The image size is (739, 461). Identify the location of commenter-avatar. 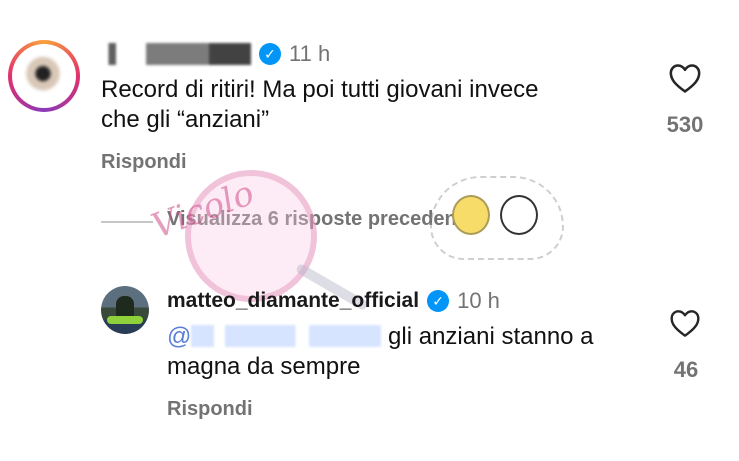
(44, 76).